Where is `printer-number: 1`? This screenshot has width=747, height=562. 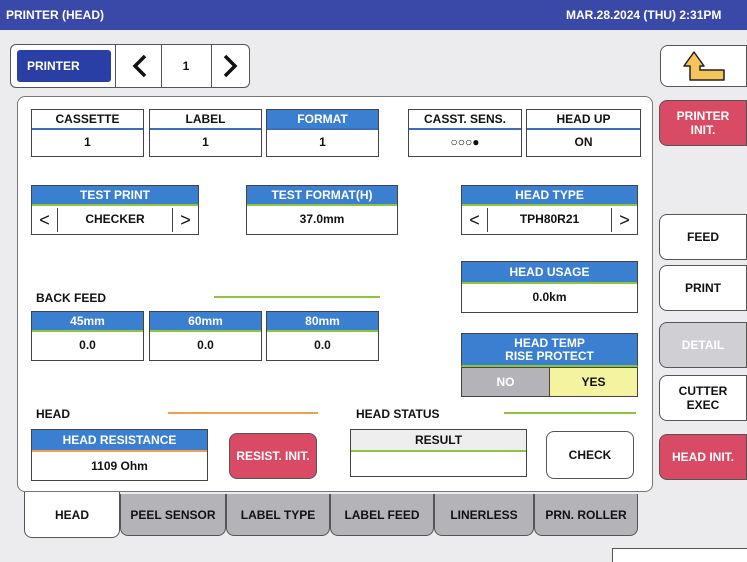 printer-number: 1 is located at coordinates (186, 66).